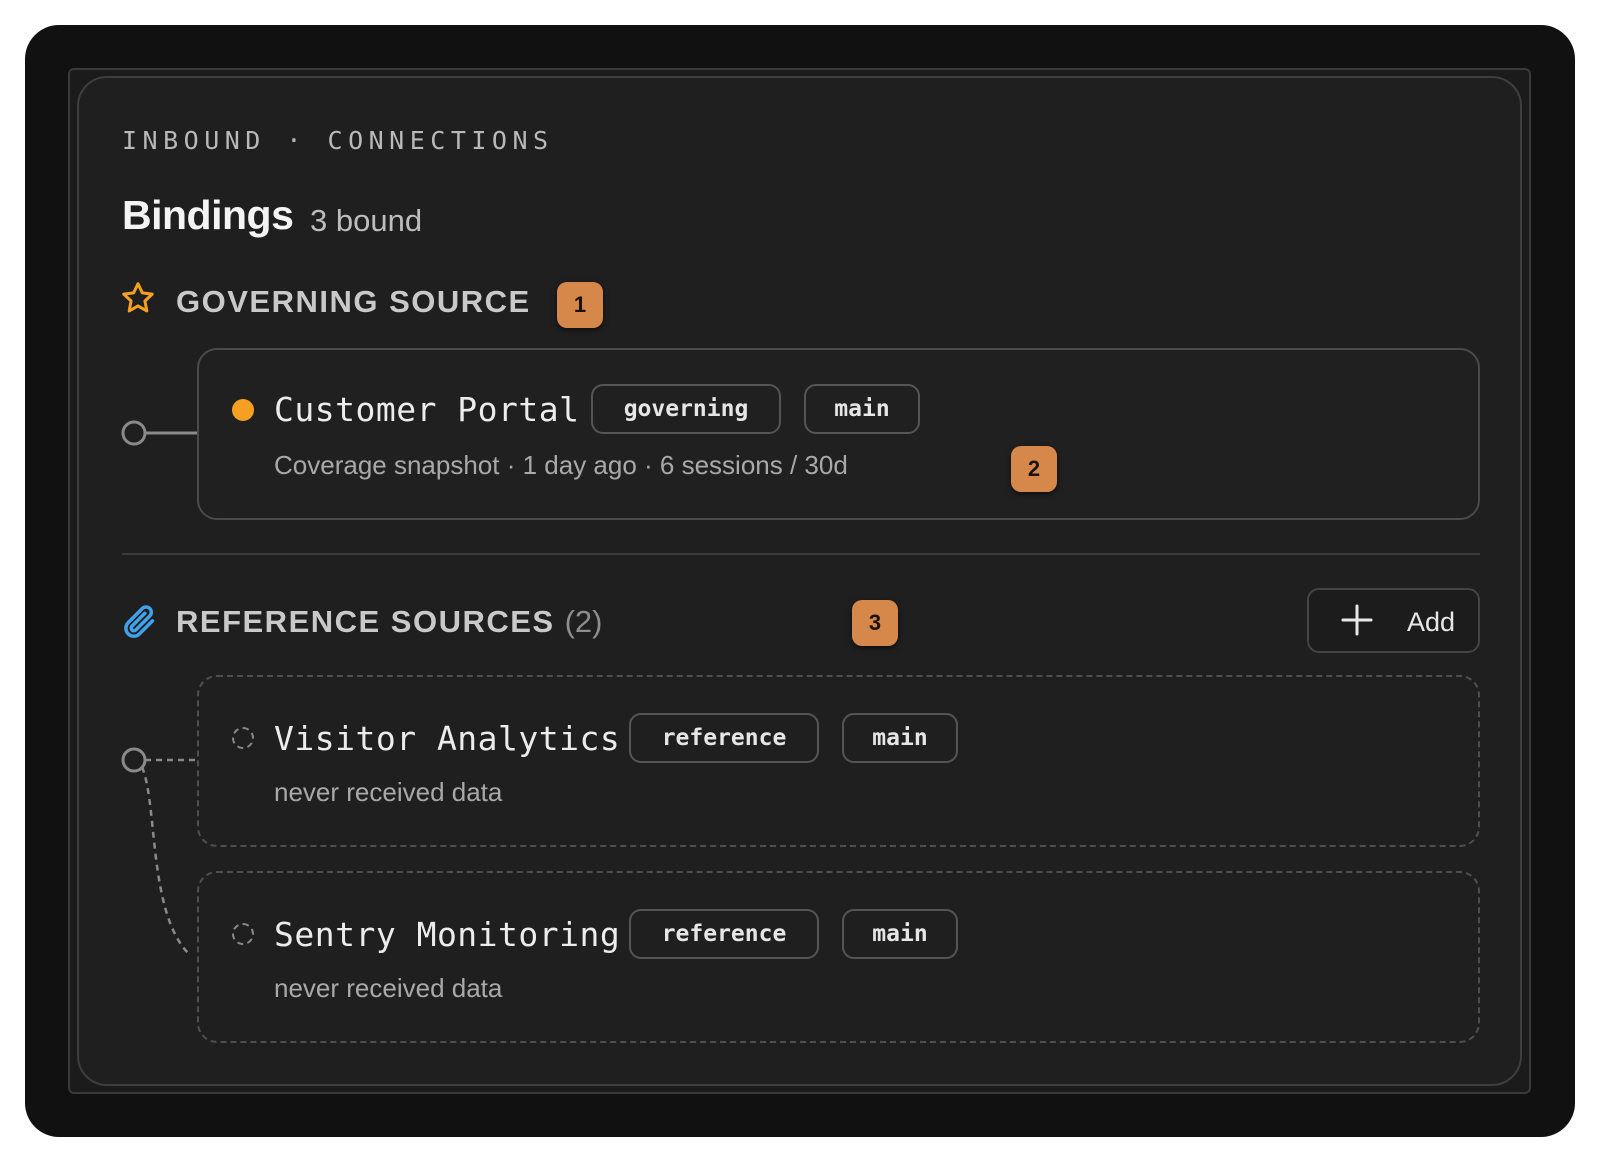  Describe the element at coordinates (580, 305) in the screenshot. I see `annotation-badge-1: 1` at that location.